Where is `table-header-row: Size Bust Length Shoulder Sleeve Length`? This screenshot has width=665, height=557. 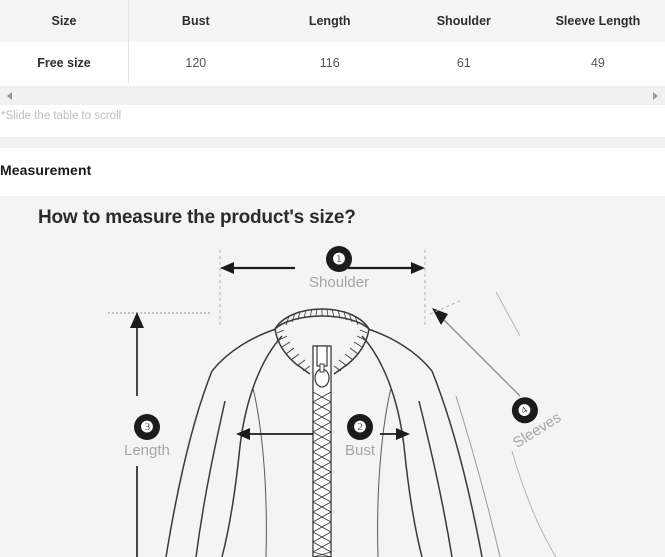
table-header-row: Size Bust Length Shoulder Sleeve Length is located at coordinates (332, 21).